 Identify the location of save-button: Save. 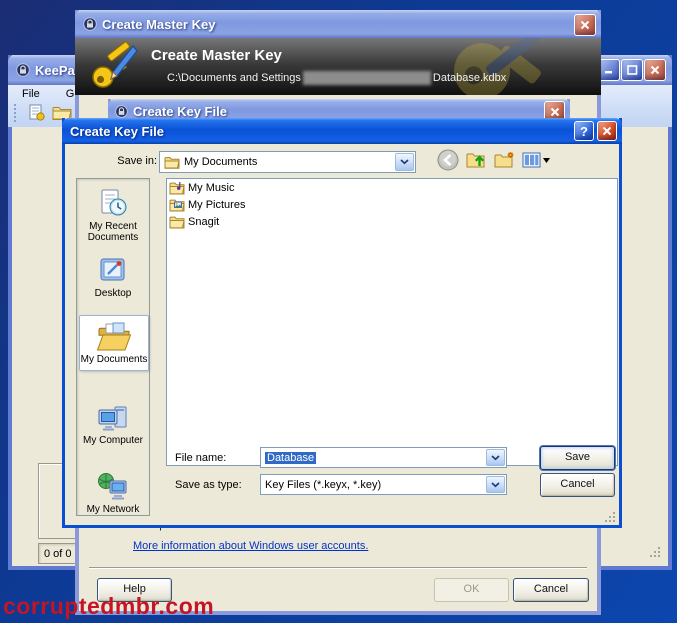
(577, 458).